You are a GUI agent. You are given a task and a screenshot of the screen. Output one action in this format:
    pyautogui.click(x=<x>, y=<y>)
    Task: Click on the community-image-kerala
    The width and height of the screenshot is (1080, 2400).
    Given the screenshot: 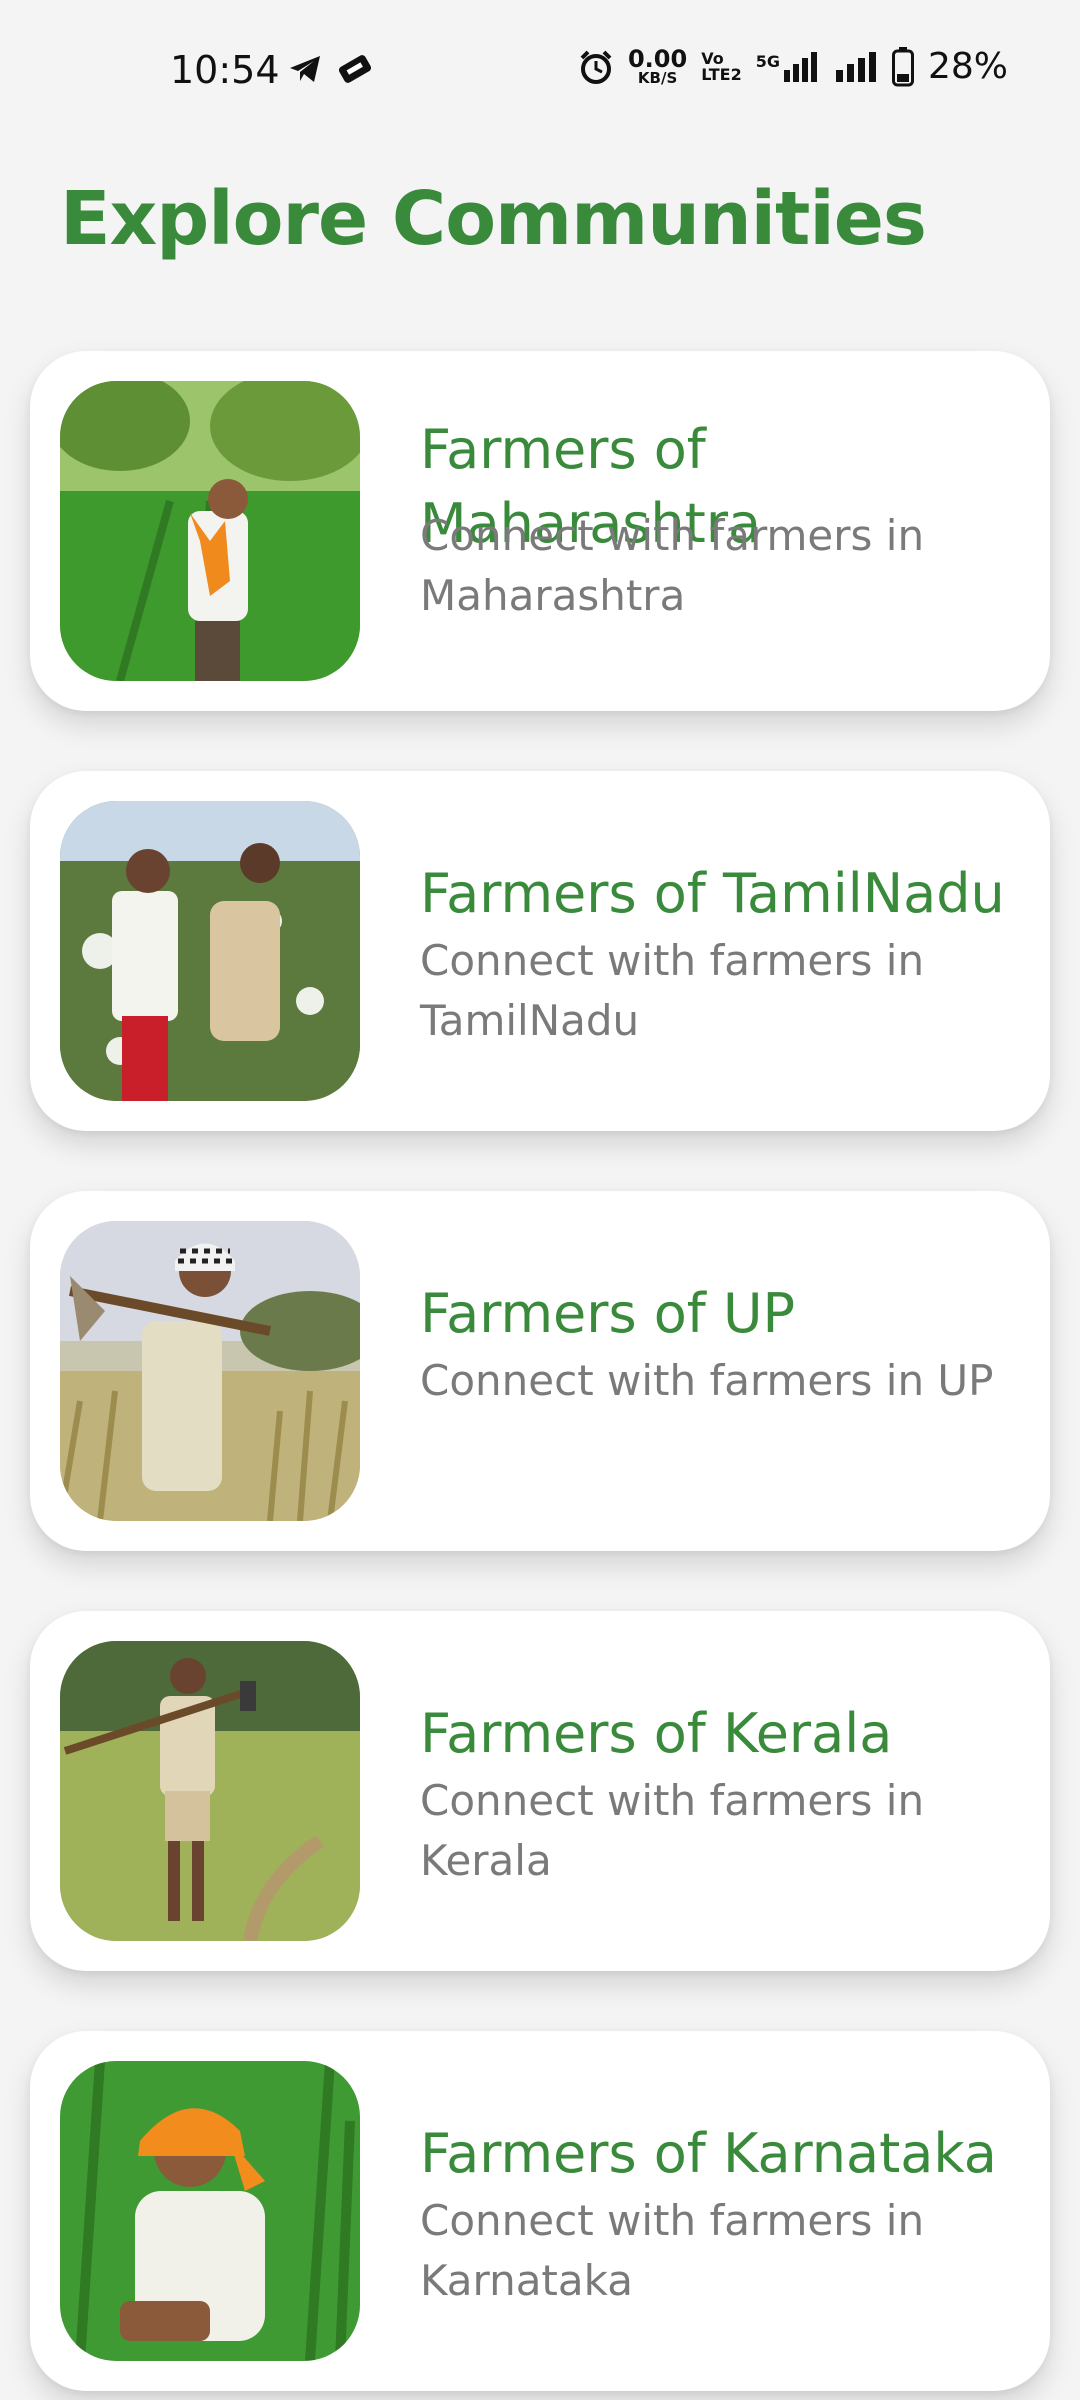 What is the action you would take?
    pyautogui.click(x=210, y=1791)
    